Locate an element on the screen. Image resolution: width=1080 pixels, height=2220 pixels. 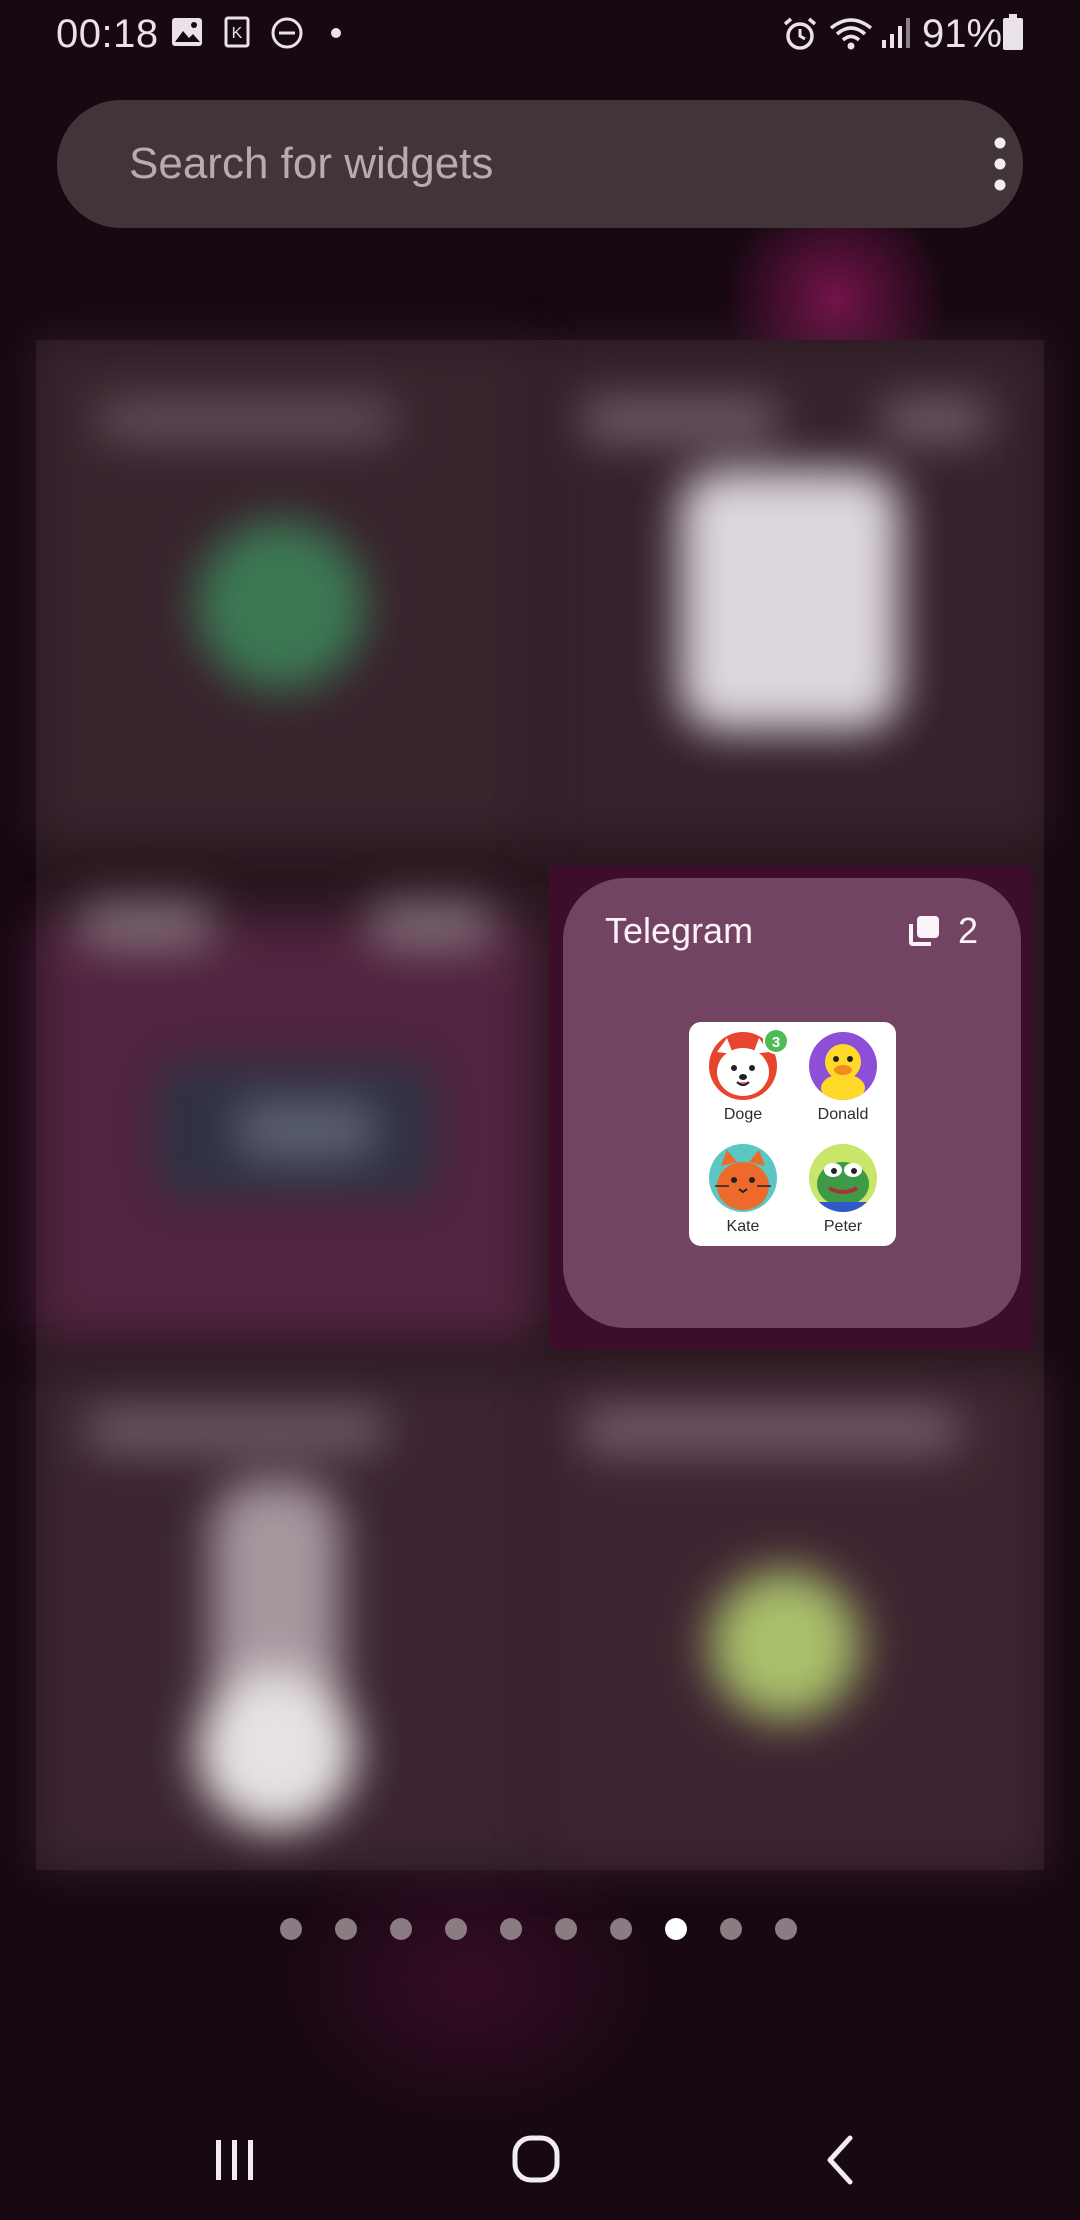
telegram-widget: Telegram 2 3 Doge Donald Kate Peter is located at coordinates (792, 1103).